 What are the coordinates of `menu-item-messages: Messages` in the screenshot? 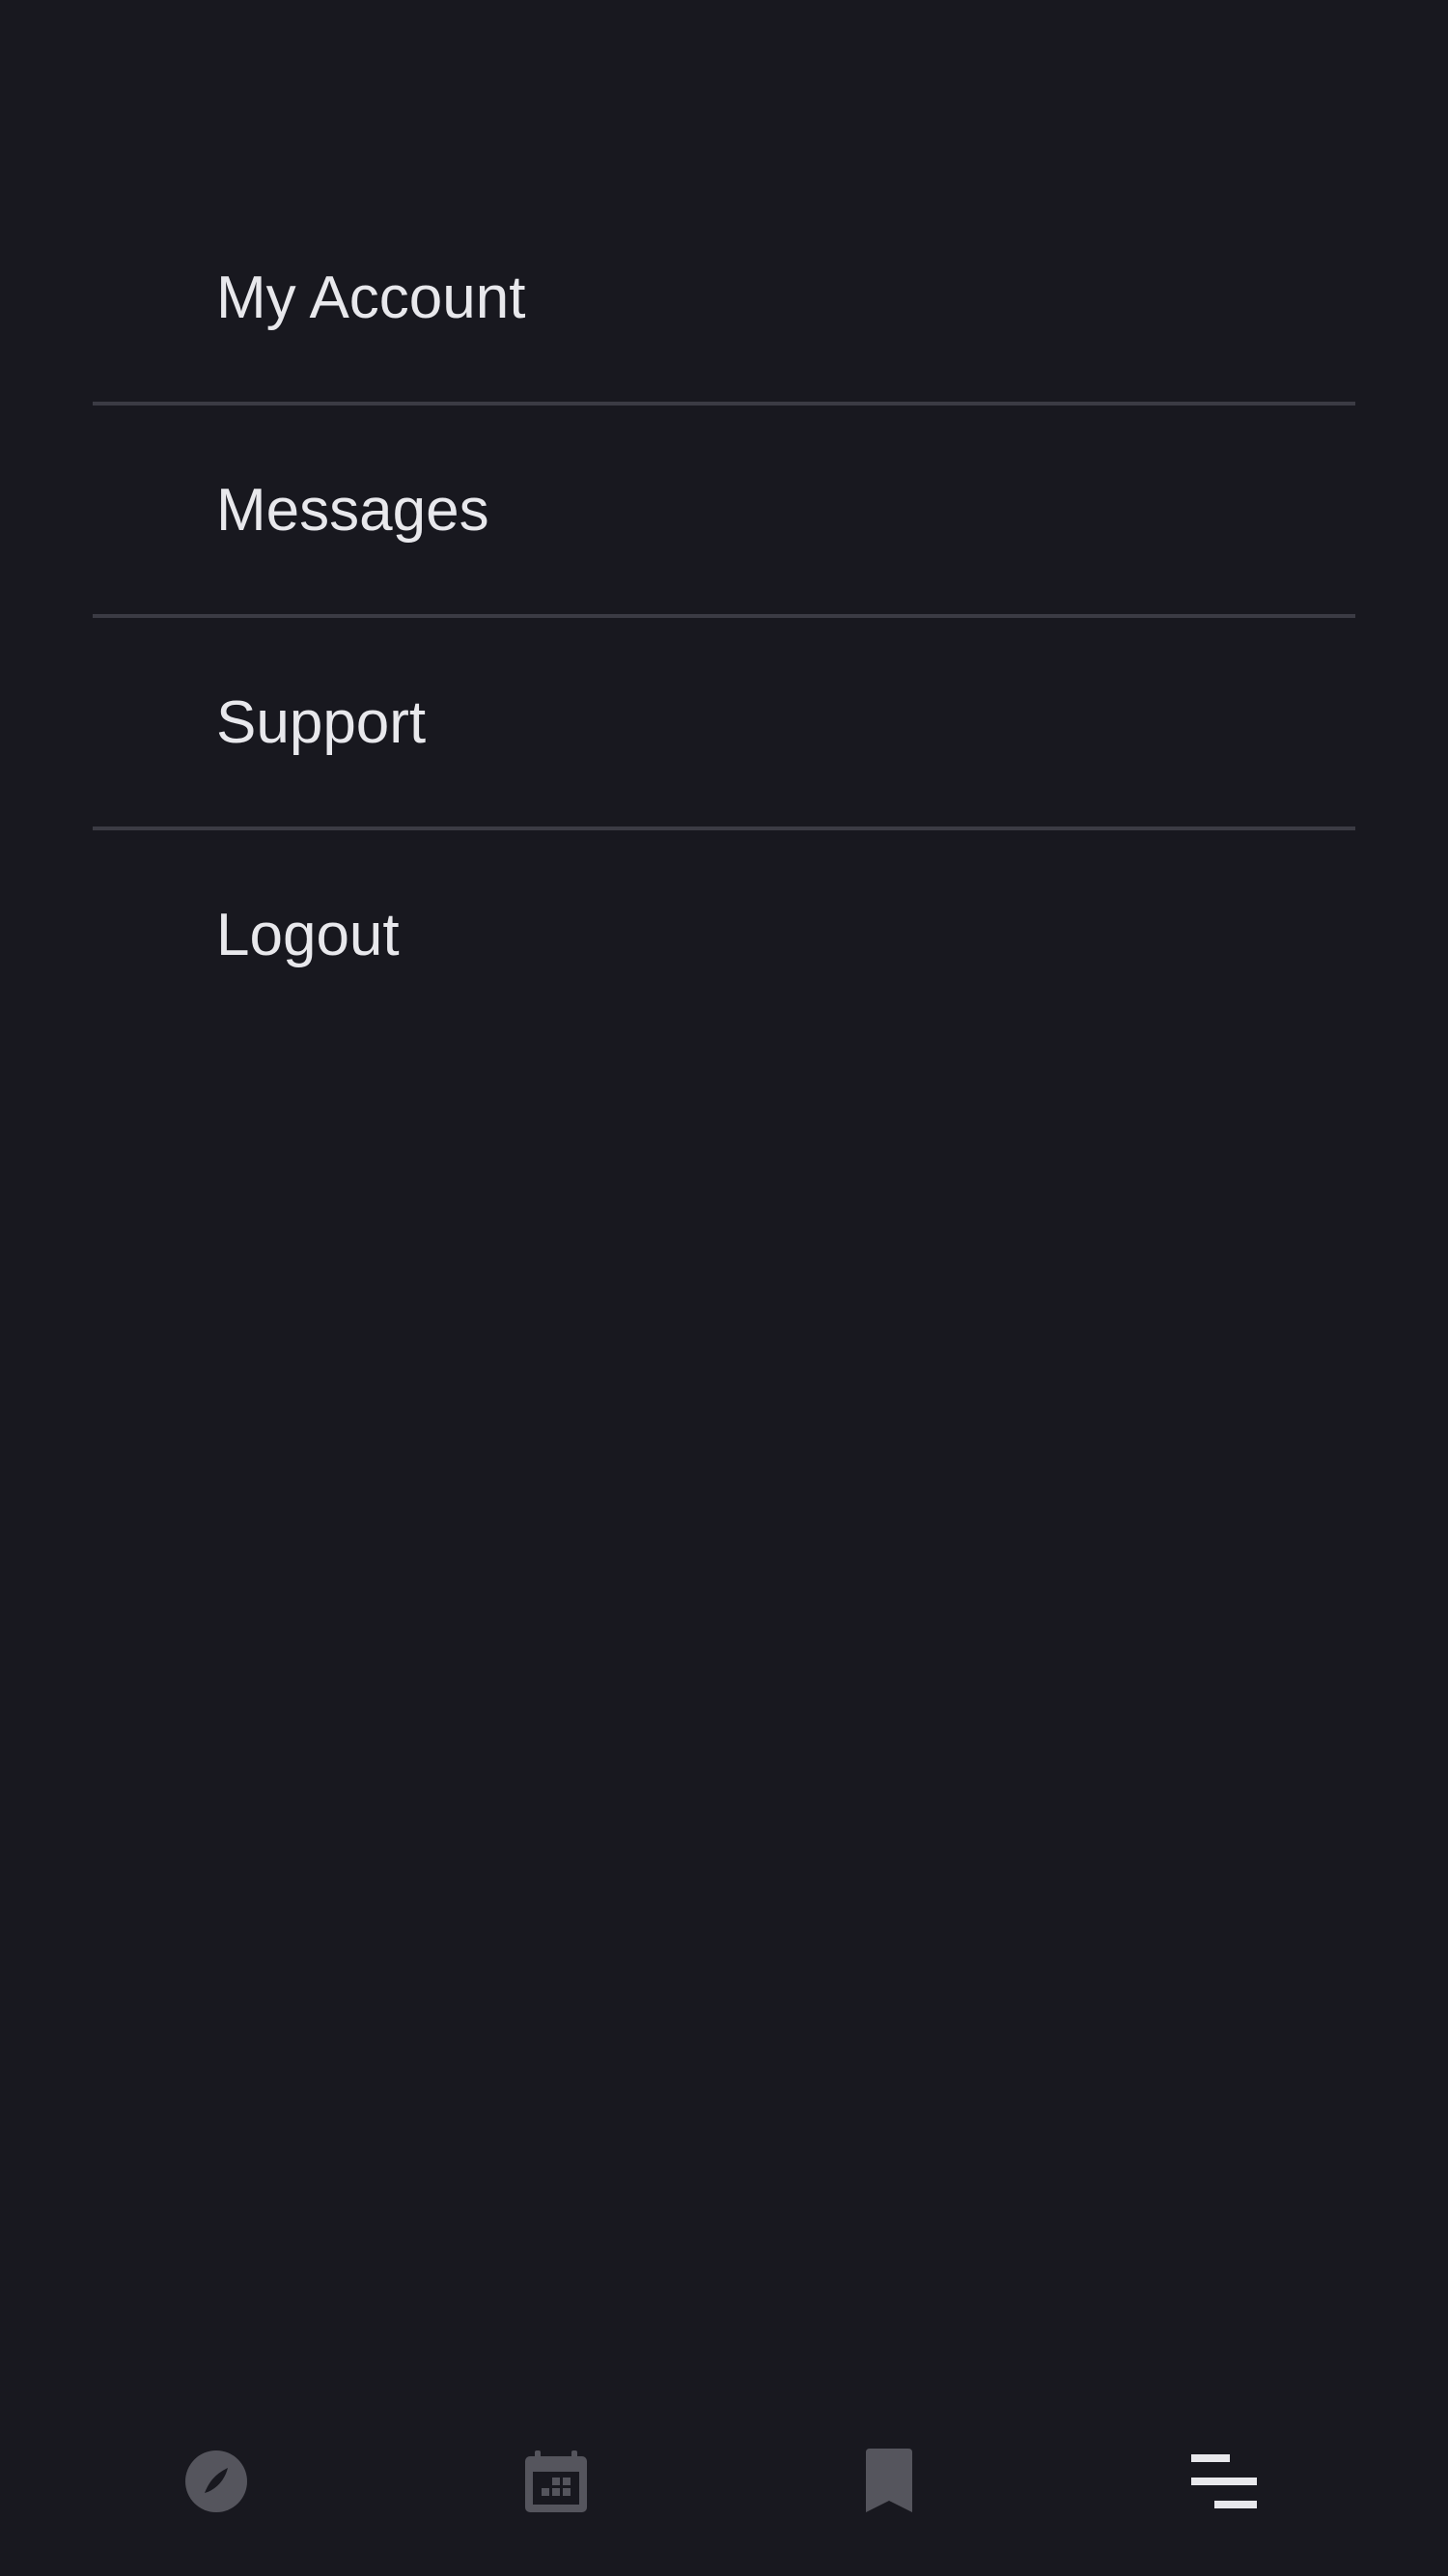 It's located at (724, 510).